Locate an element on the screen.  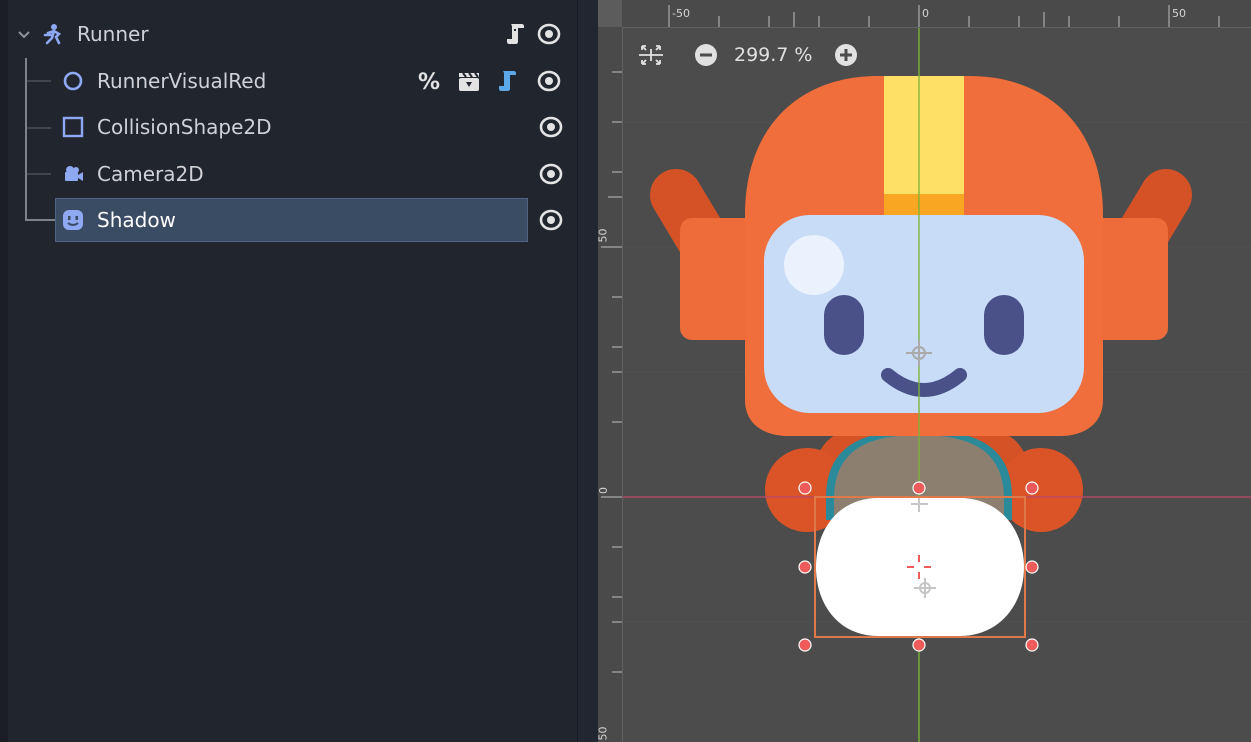
tree-item-label: Runner is located at coordinates (113, 34).